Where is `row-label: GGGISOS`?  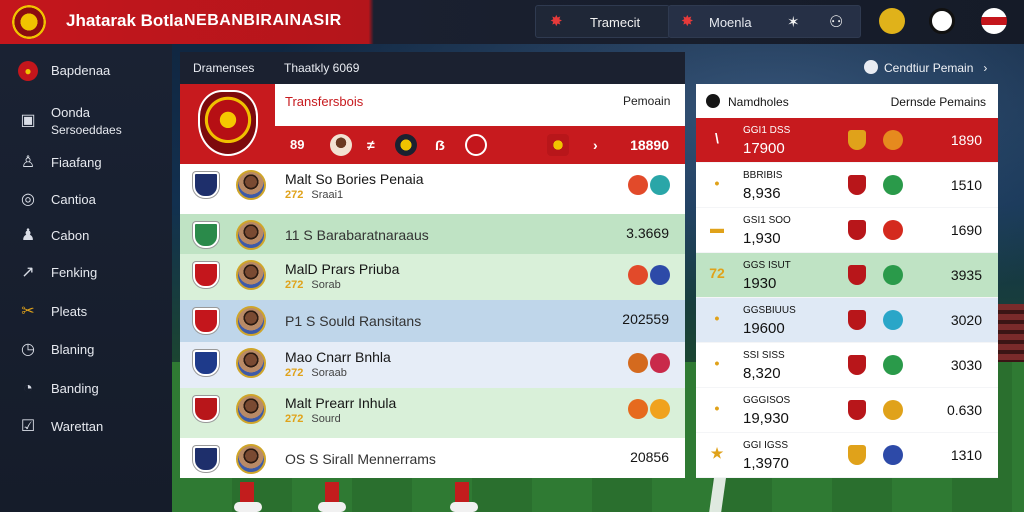 row-label: GGGISOS is located at coordinates (767, 400).